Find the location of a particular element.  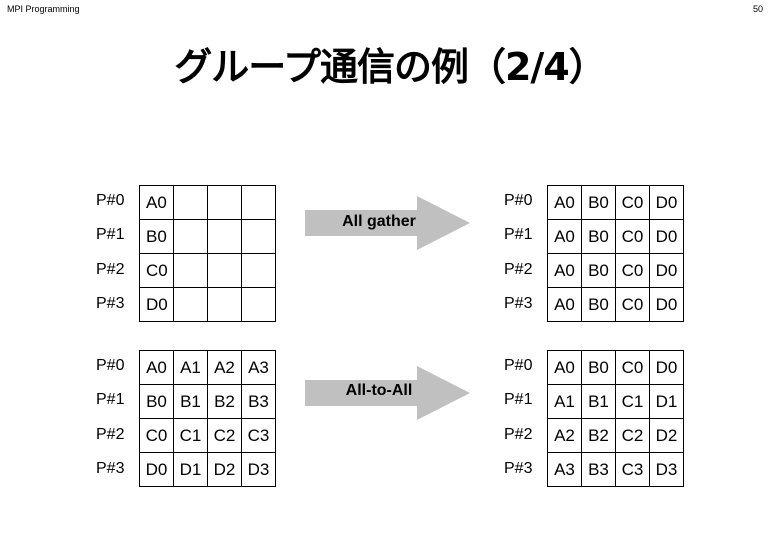

grid-row: A2 B2 C2 D2 is located at coordinates (615, 435).